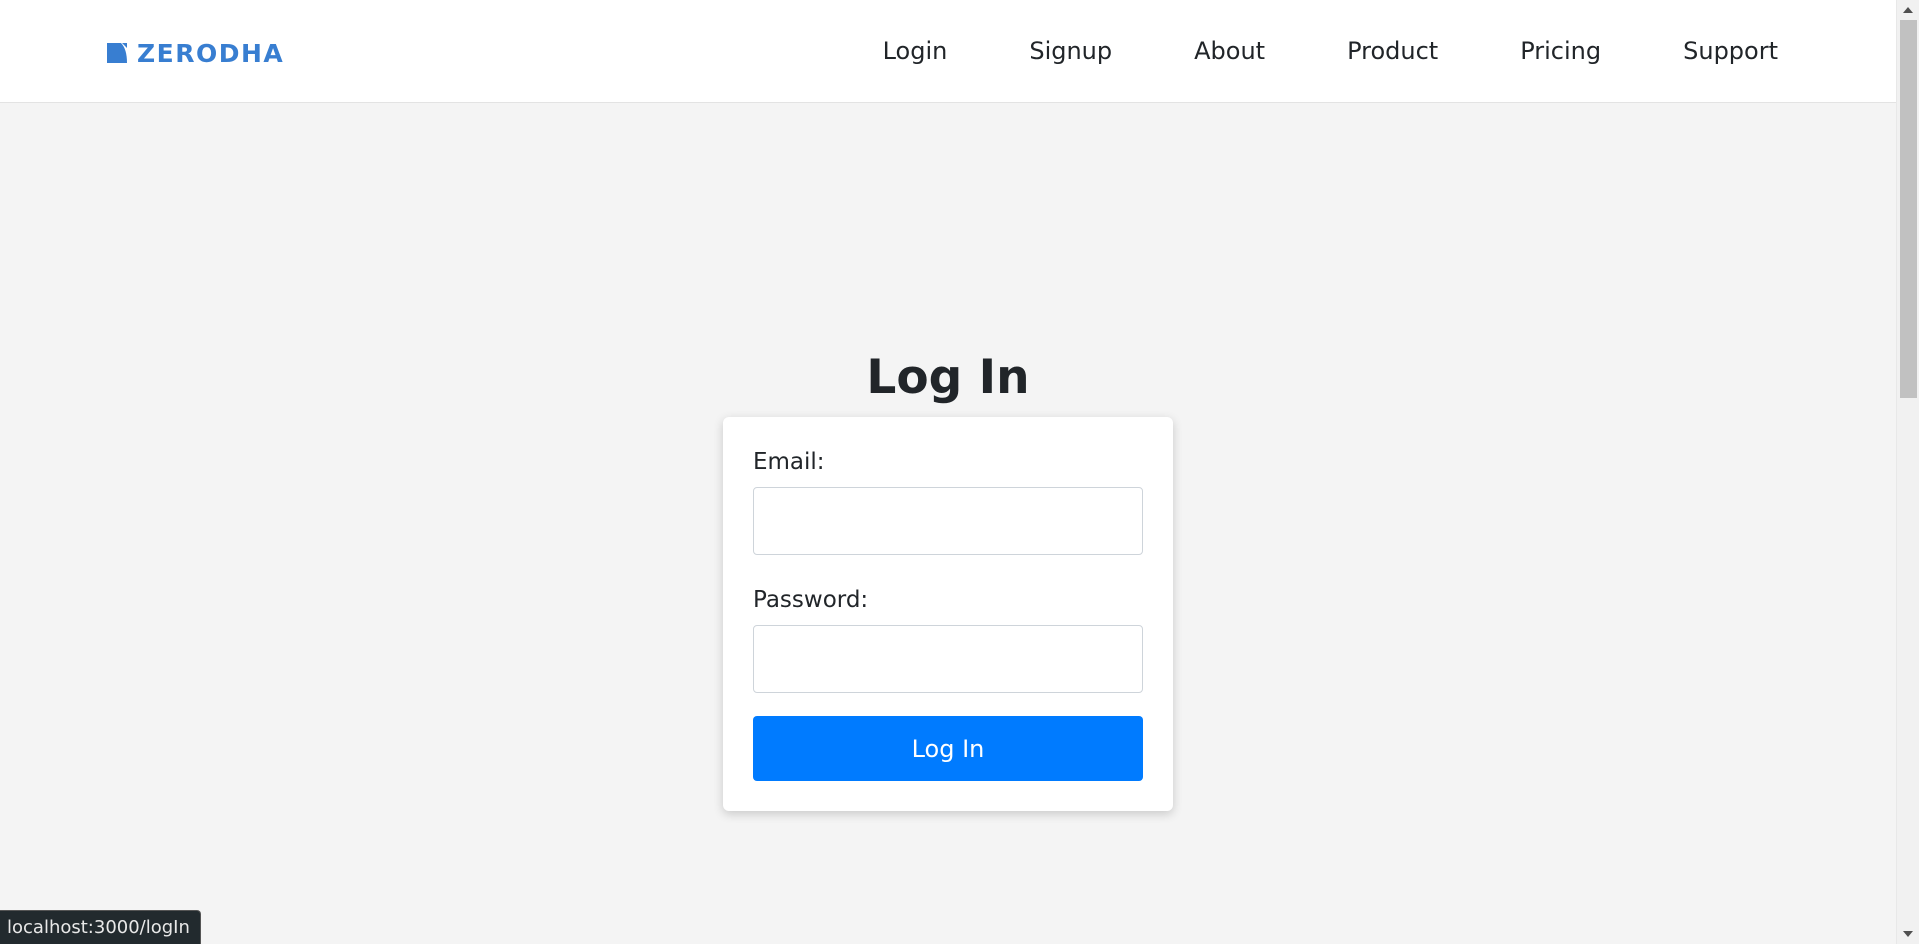 The image size is (1919, 944). I want to click on email-field, so click(948, 521).